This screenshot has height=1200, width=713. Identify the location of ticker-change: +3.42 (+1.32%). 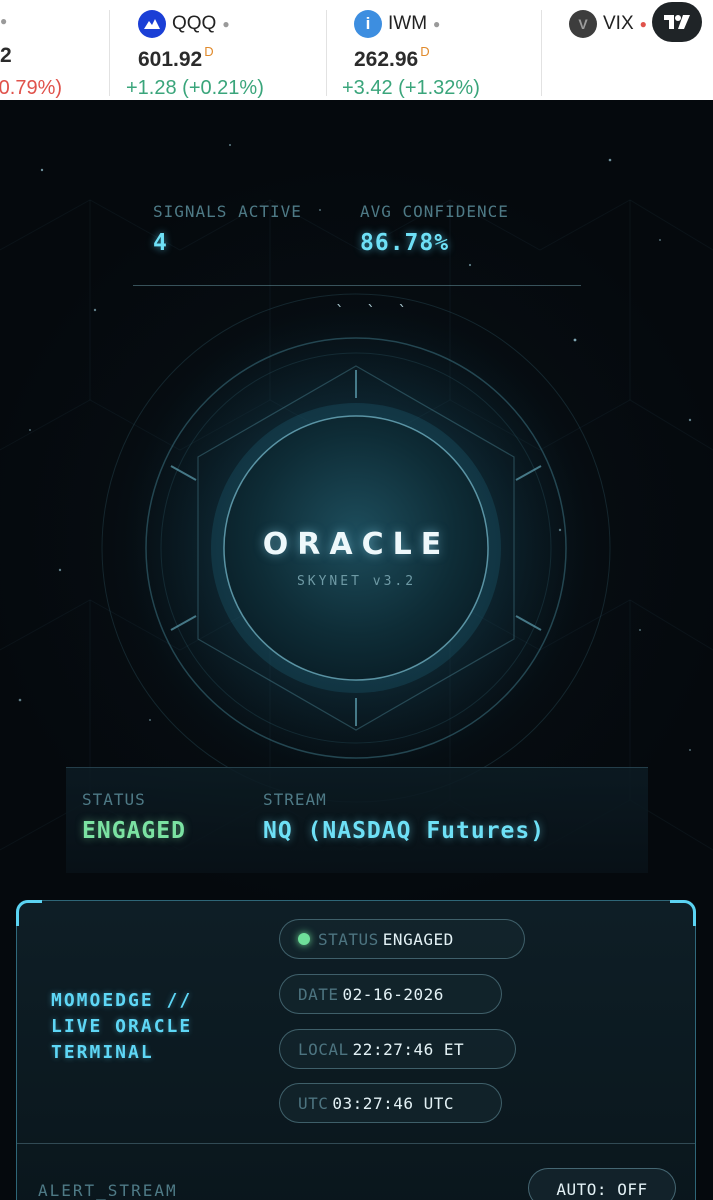
(411, 88).